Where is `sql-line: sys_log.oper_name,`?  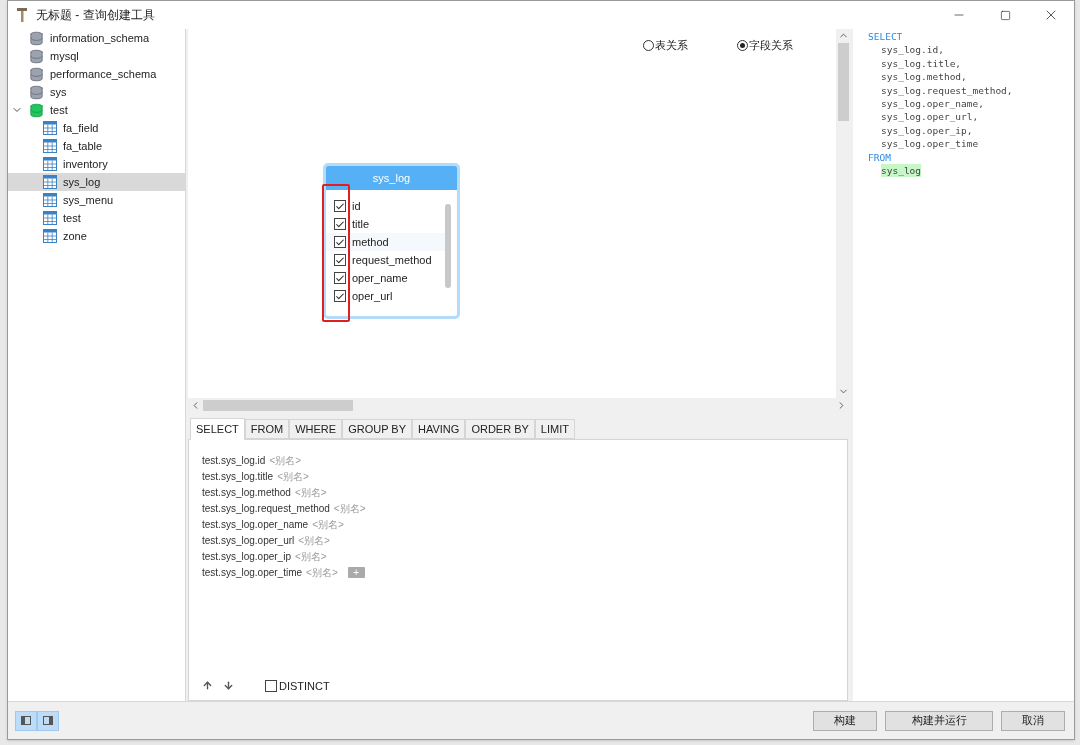
sql-line: sys_log.oper_name, is located at coordinates (932, 104).